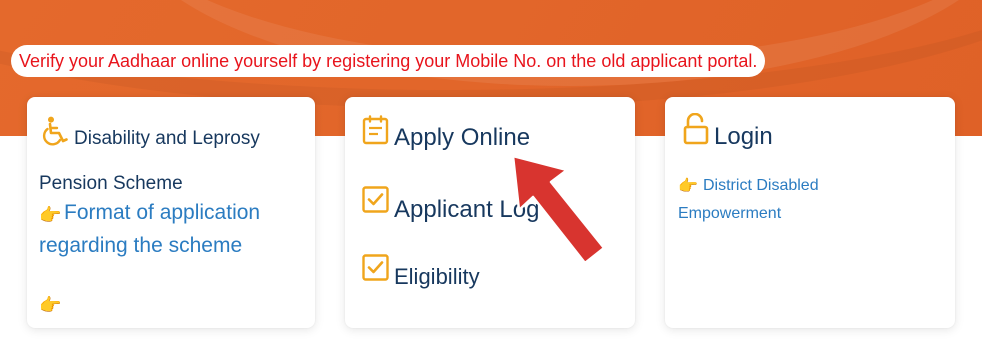 The height and width of the screenshot is (354, 982). I want to click on application-format-link: regarding the scheme, so click(140, 246).